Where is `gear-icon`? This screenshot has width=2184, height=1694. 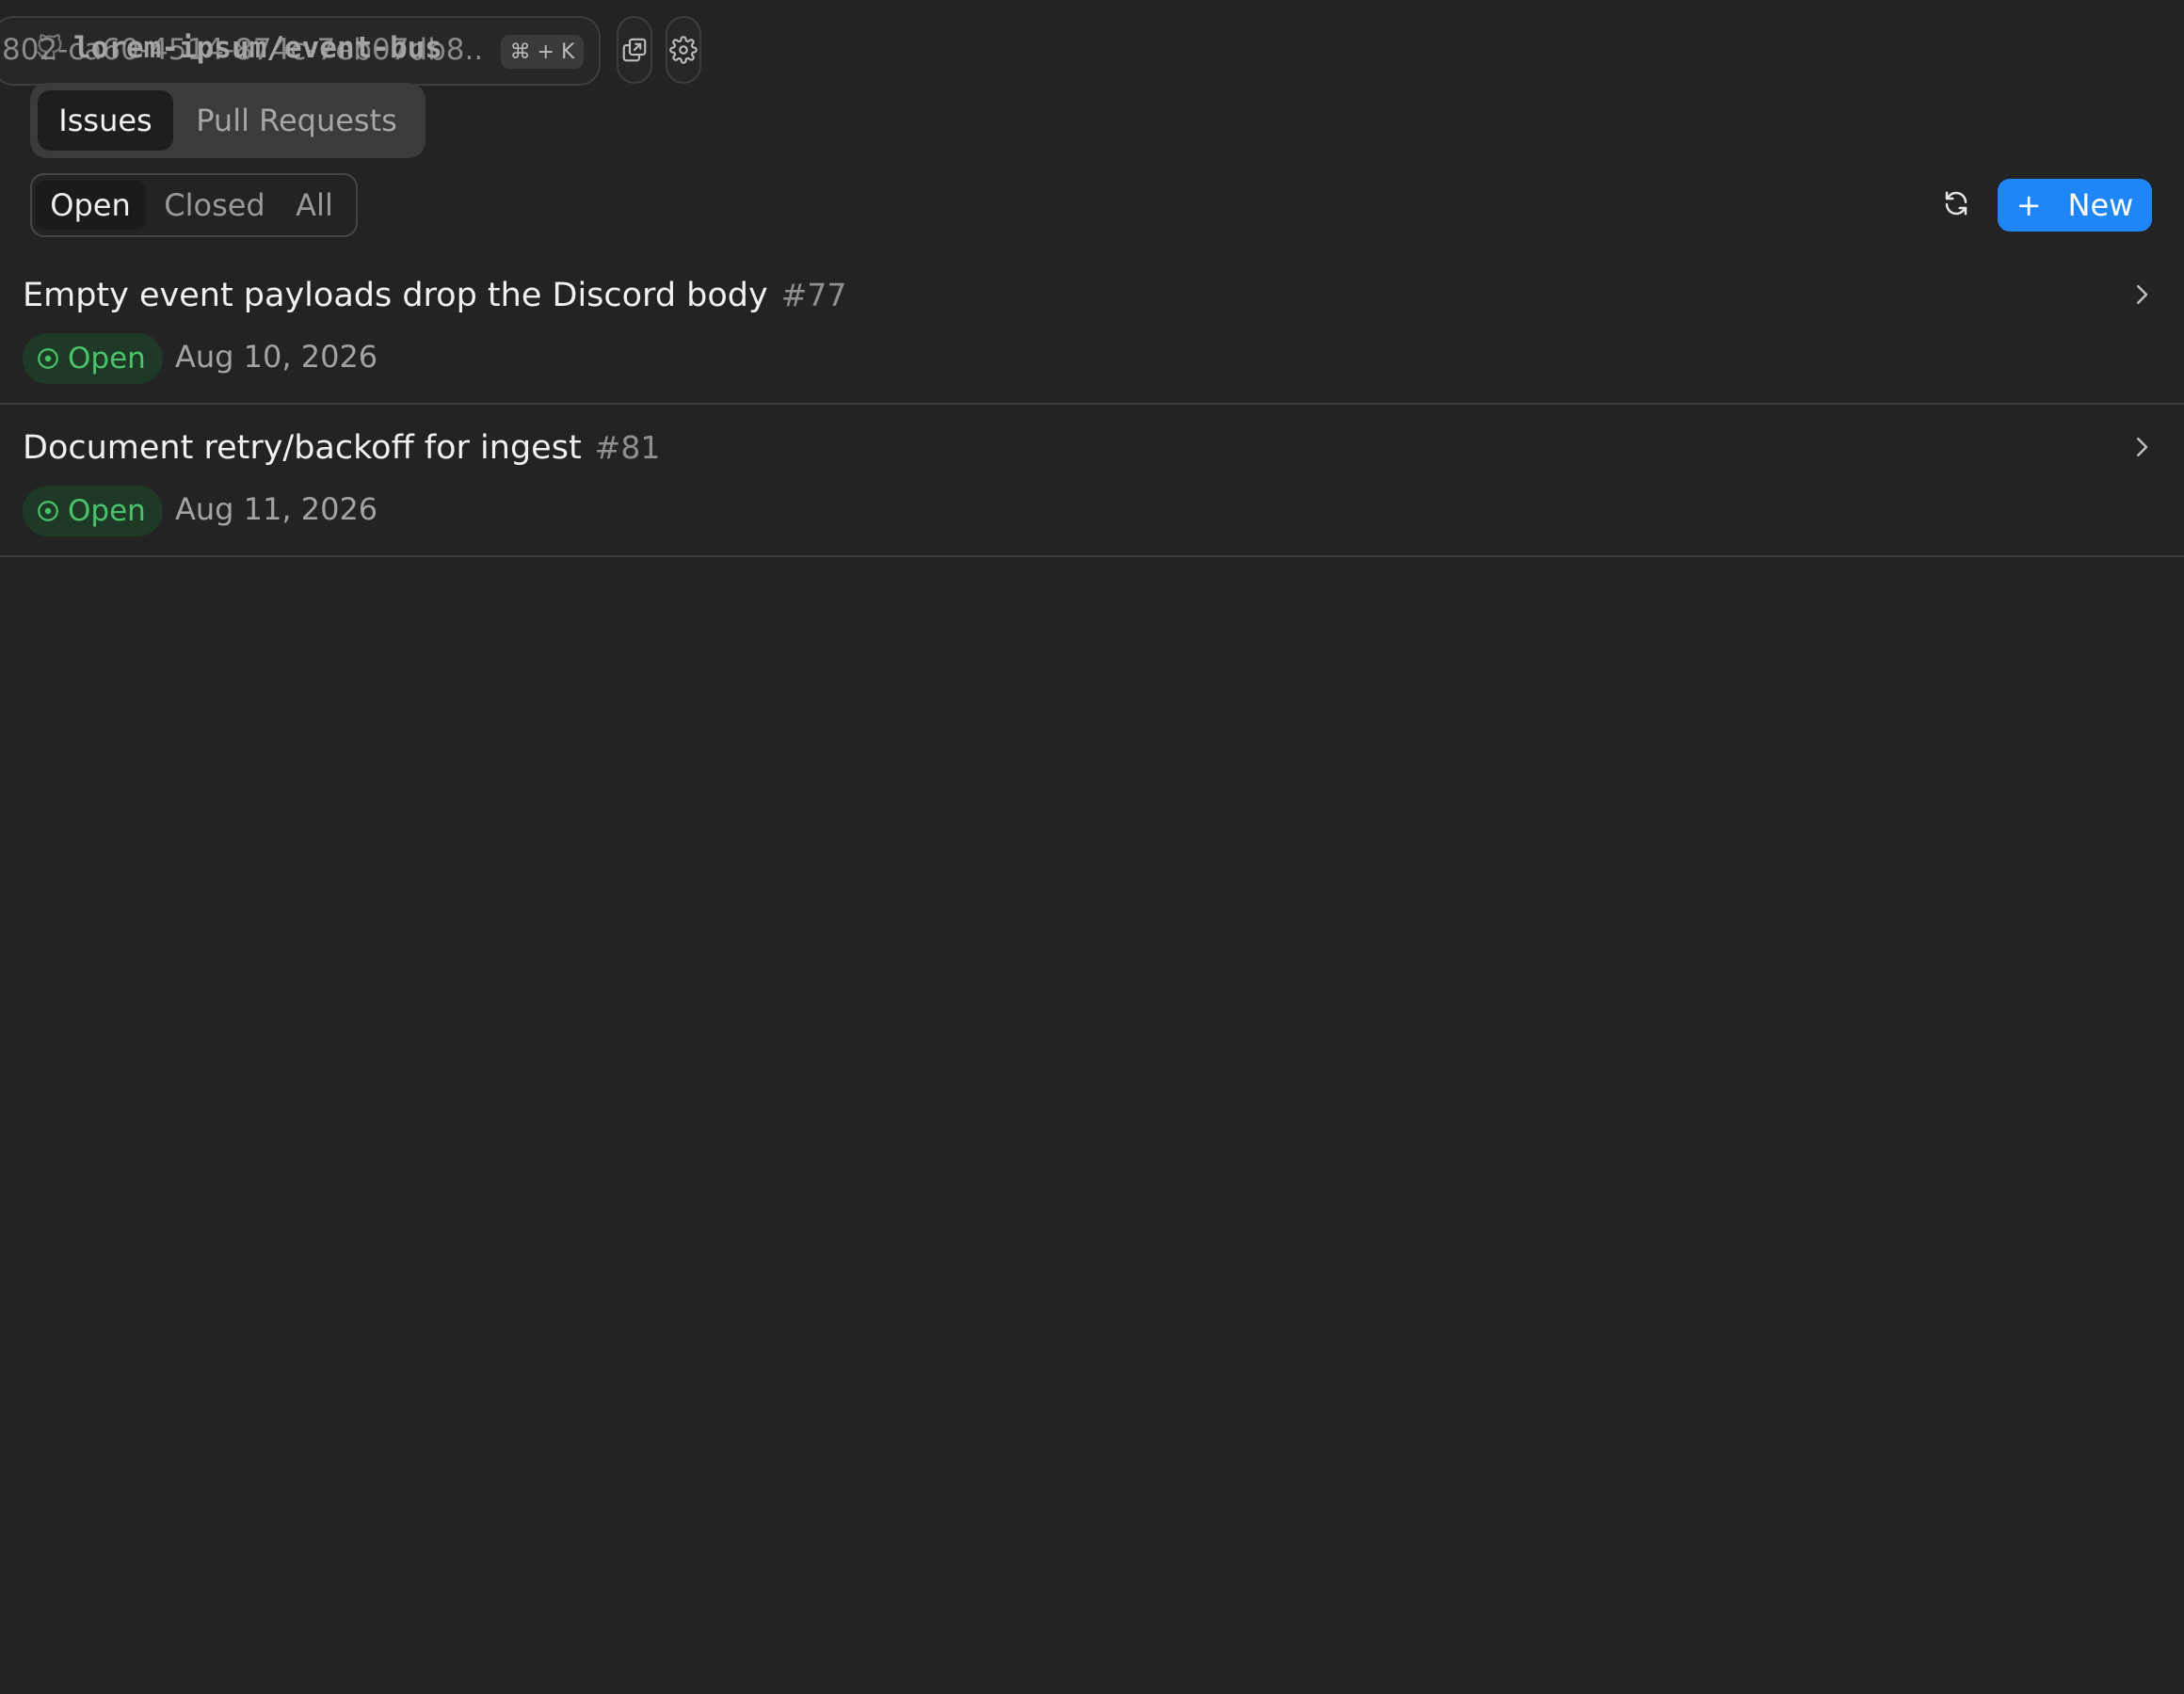 gear-icon is located at coordinates (683, 50).